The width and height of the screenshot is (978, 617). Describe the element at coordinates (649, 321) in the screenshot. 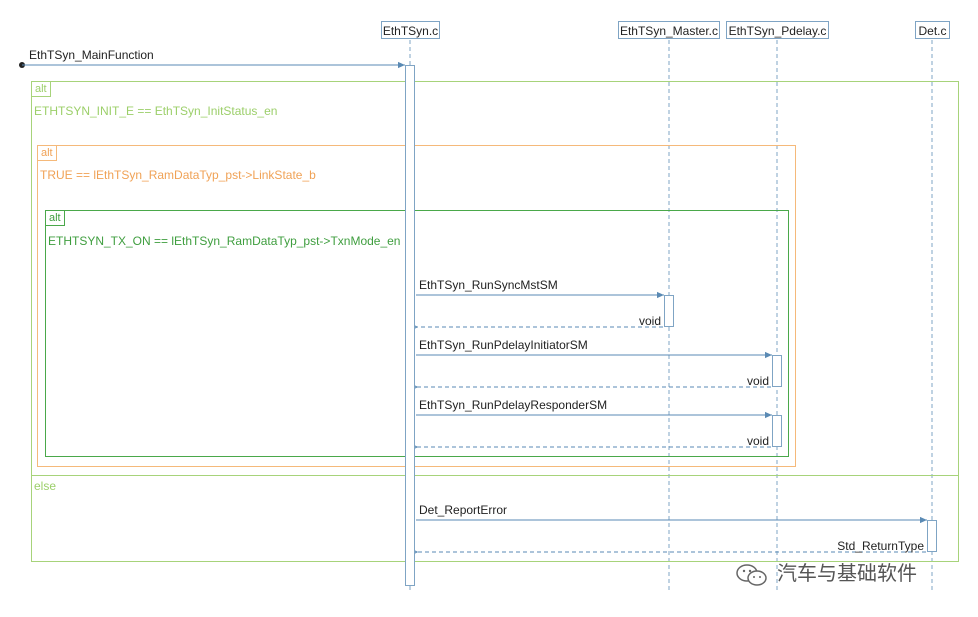

I see `return-label-syncmst: void` at that location.